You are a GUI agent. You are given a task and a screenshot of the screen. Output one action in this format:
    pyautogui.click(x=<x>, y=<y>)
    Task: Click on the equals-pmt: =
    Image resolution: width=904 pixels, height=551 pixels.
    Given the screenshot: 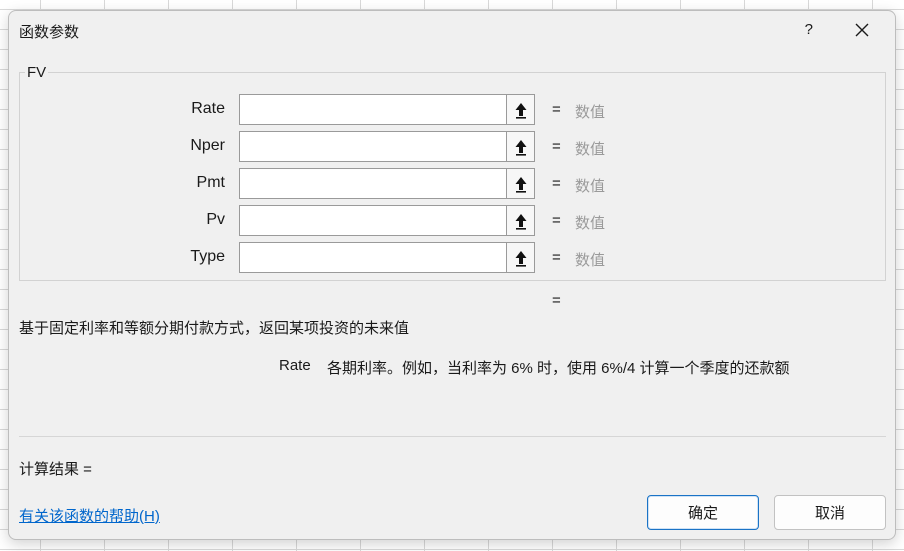 What is the action you would take?
    pyautogui.click(x=556, y=183)
    